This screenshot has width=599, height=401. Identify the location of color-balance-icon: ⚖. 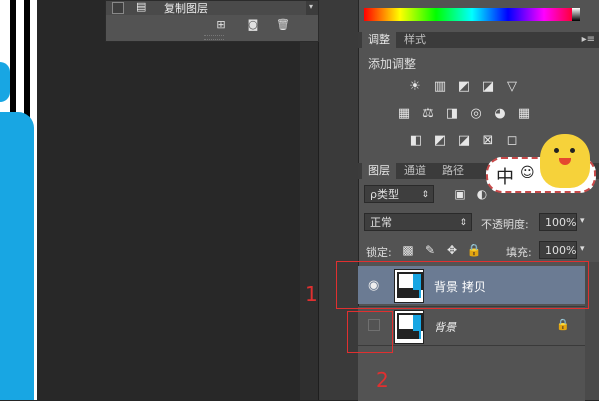
(428, 114).